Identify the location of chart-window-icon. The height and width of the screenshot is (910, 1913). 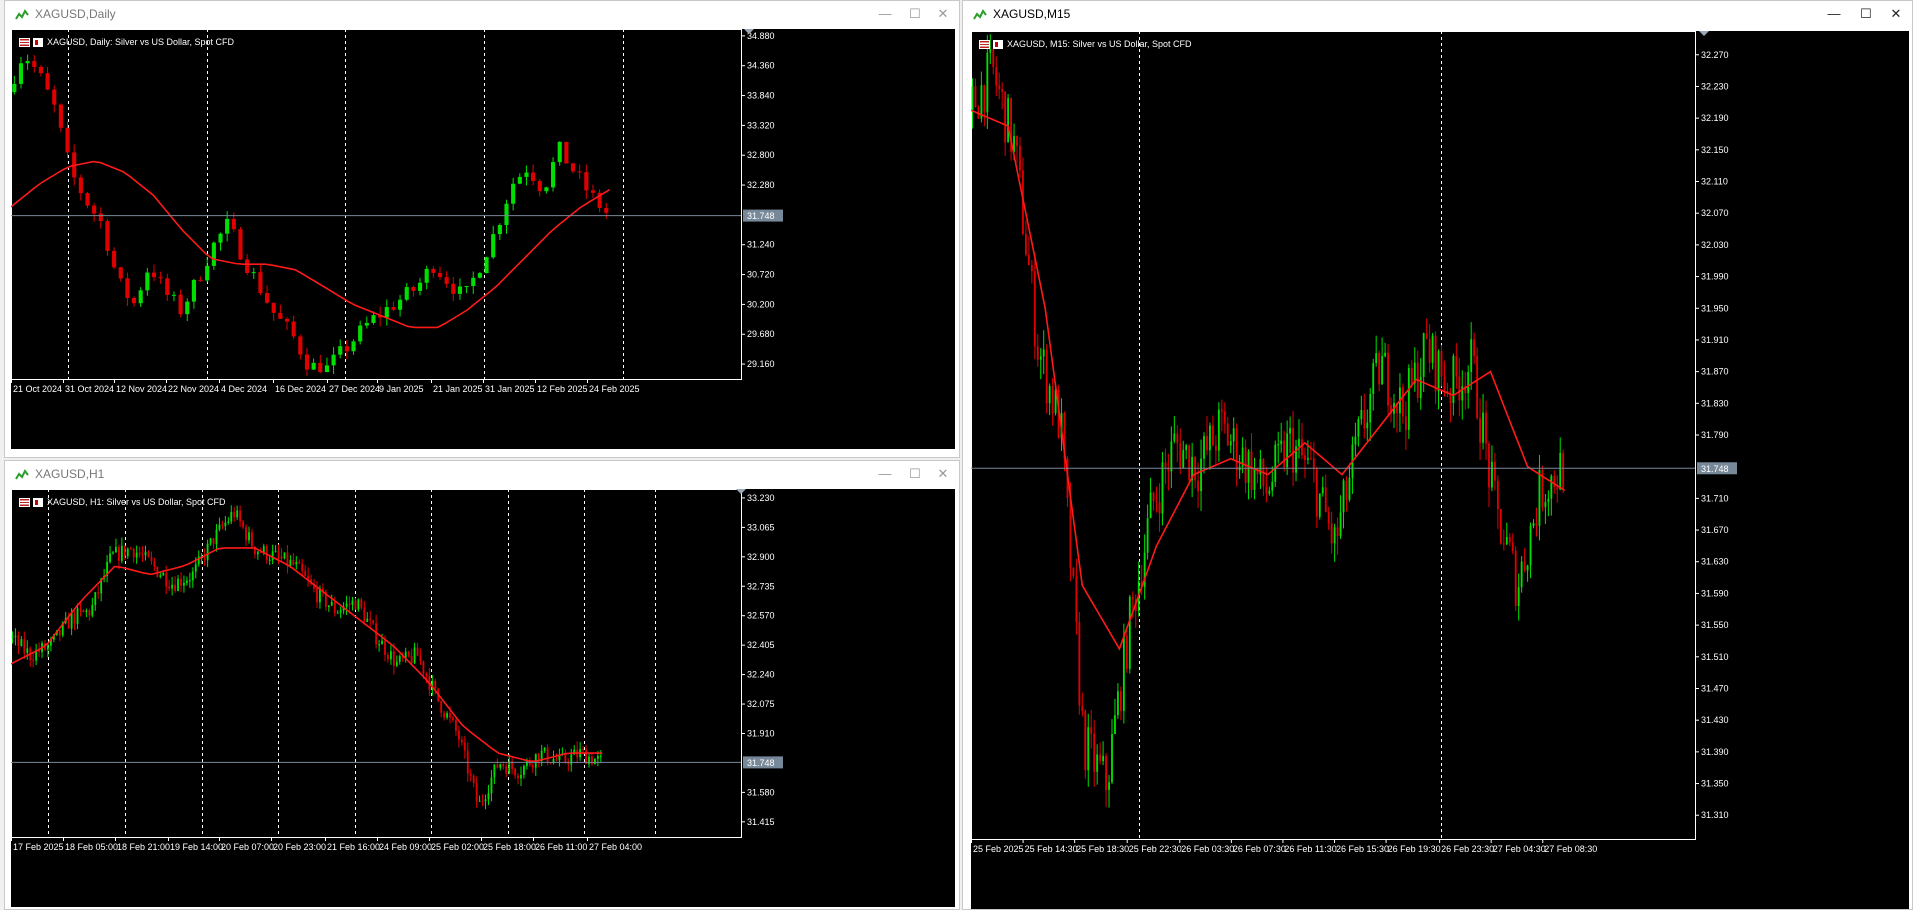
(980, 17).